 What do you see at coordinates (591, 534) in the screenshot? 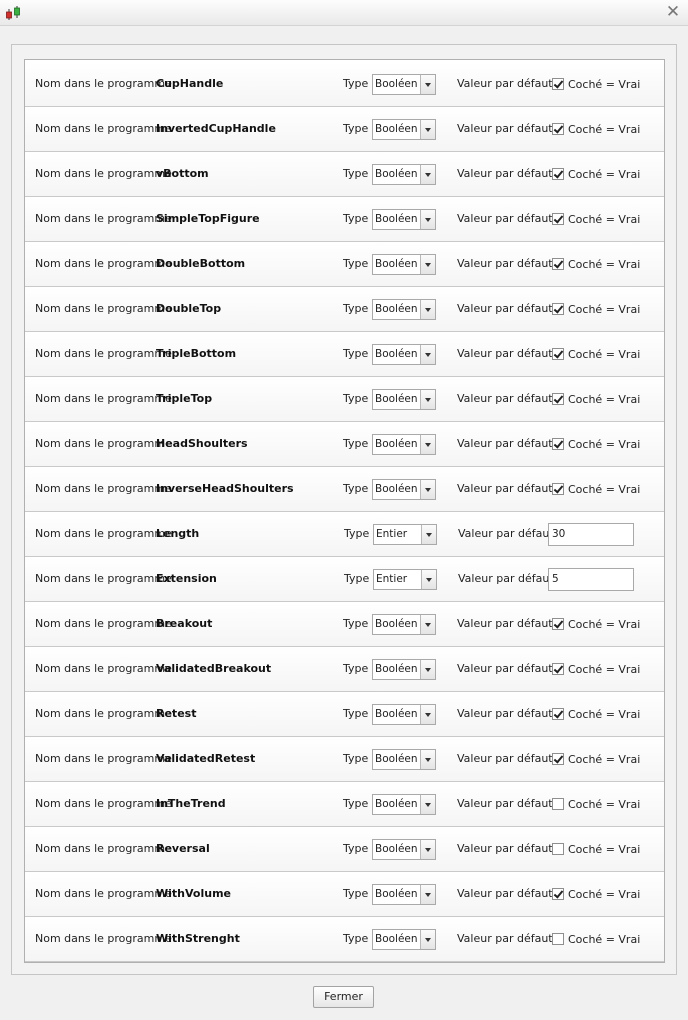
I see `default-value-input: 30` at bounding box center [591, 534].